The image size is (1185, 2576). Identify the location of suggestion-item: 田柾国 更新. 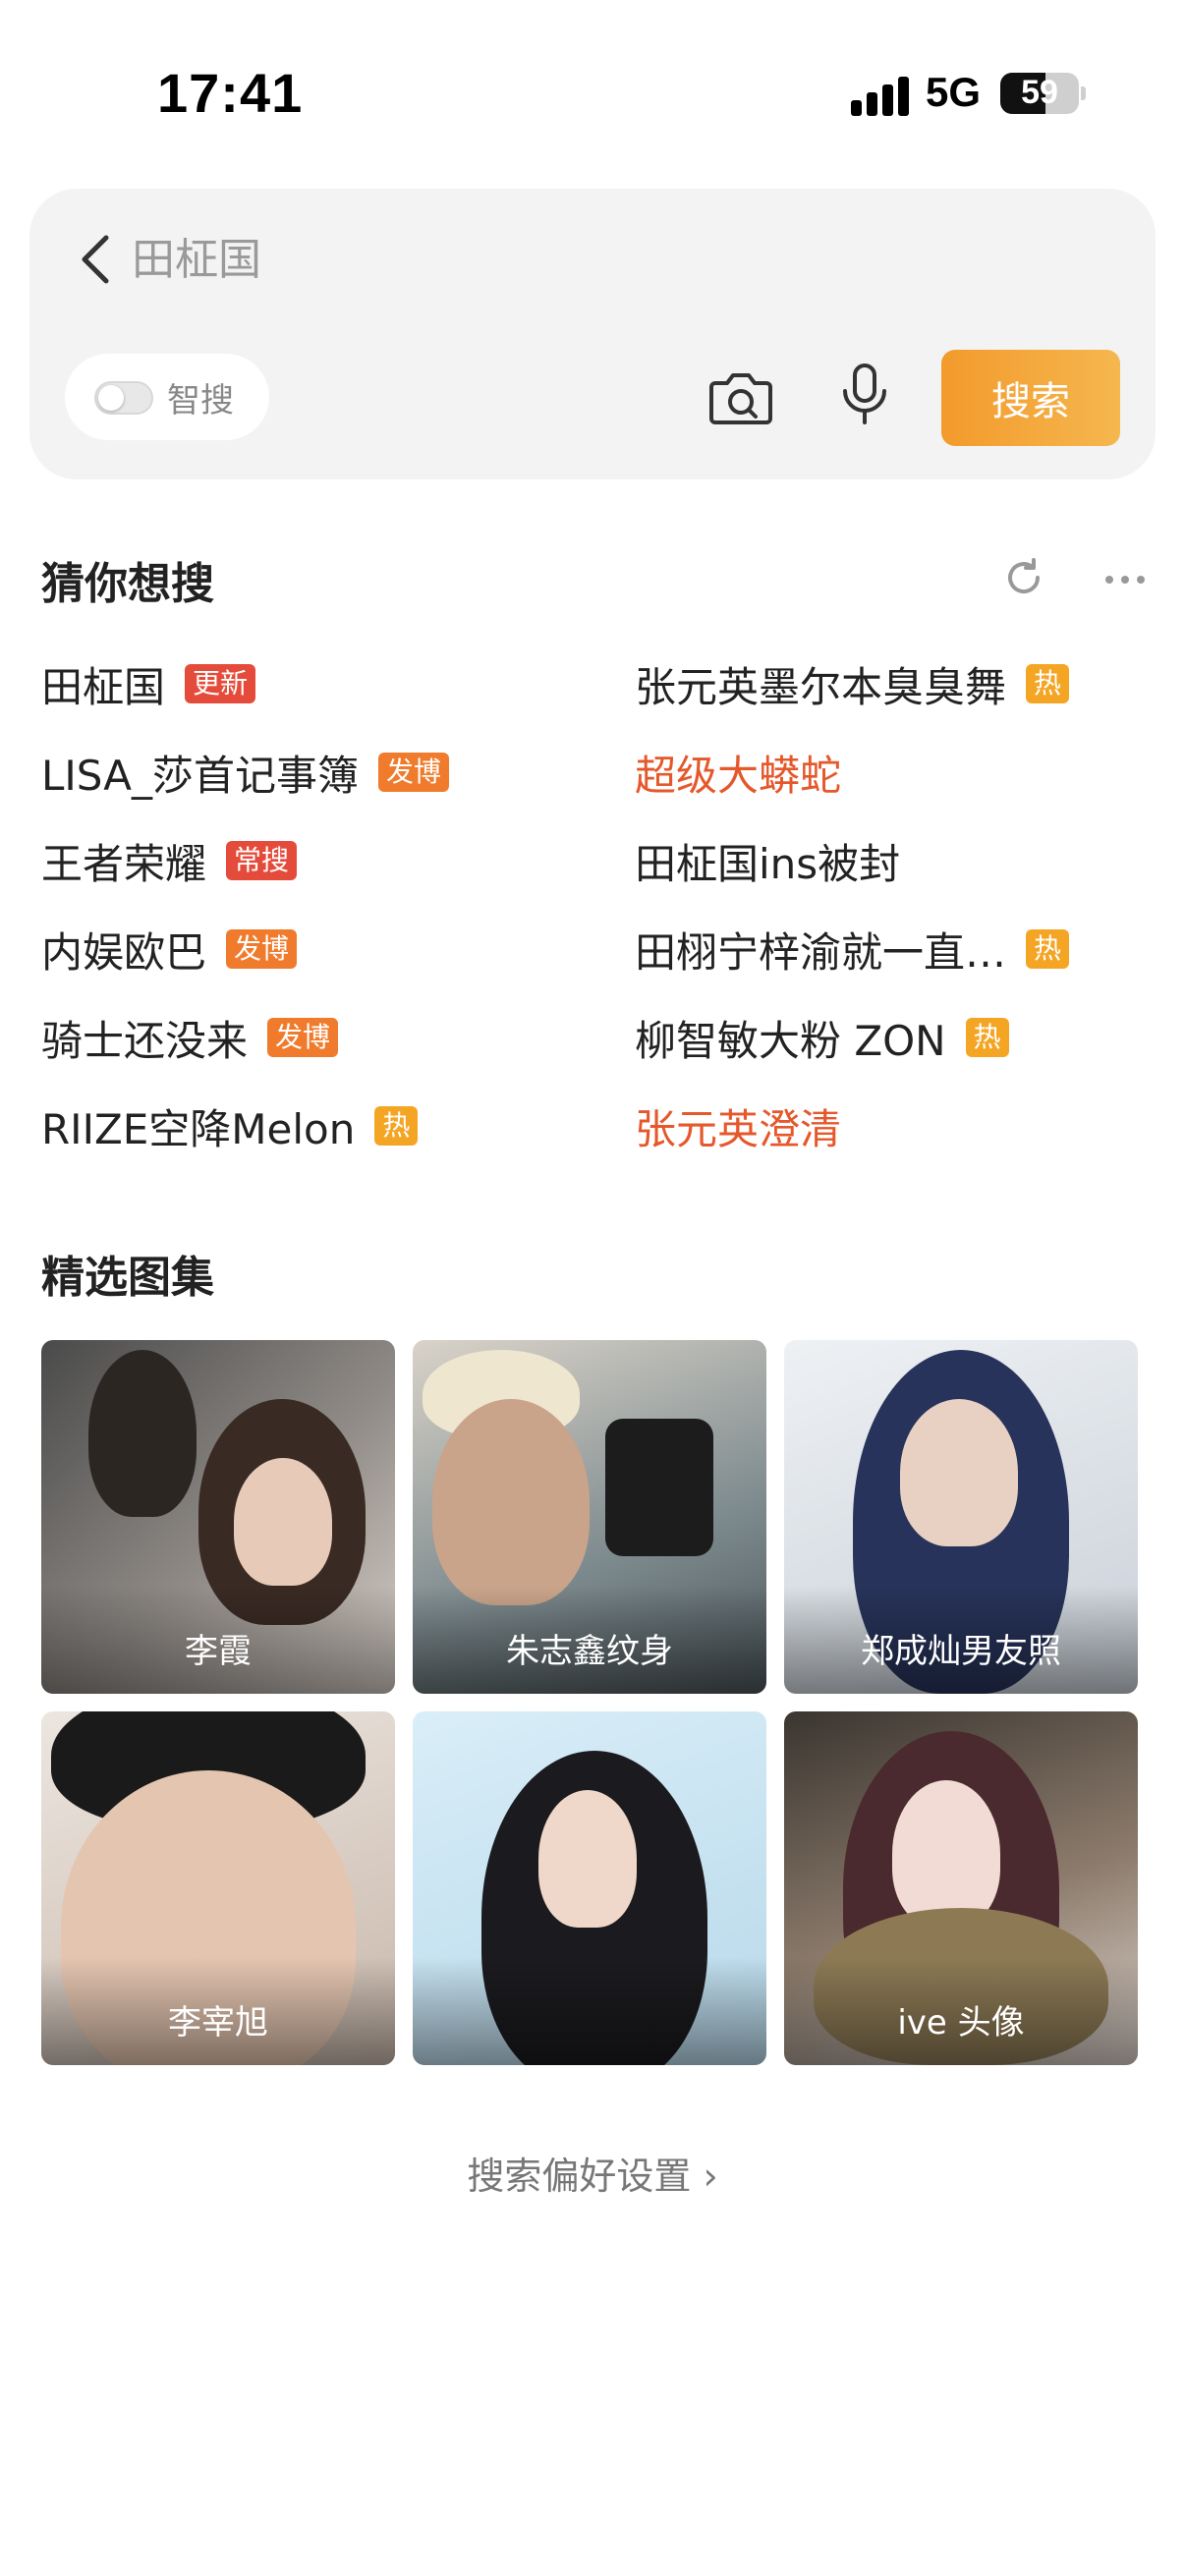
(149, 683).